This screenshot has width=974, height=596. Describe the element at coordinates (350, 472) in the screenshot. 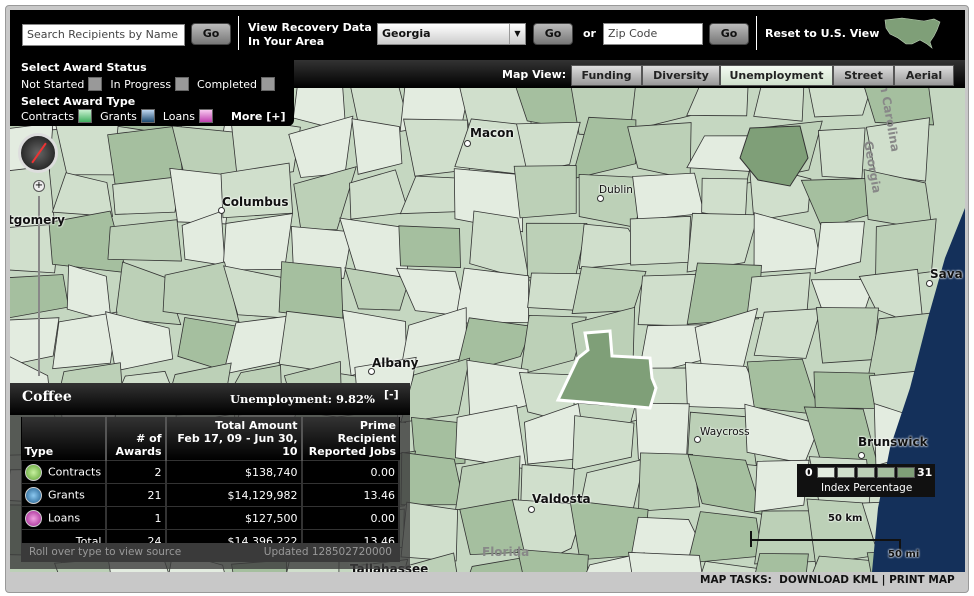

I see `row-jobs: 0.00` at that location.